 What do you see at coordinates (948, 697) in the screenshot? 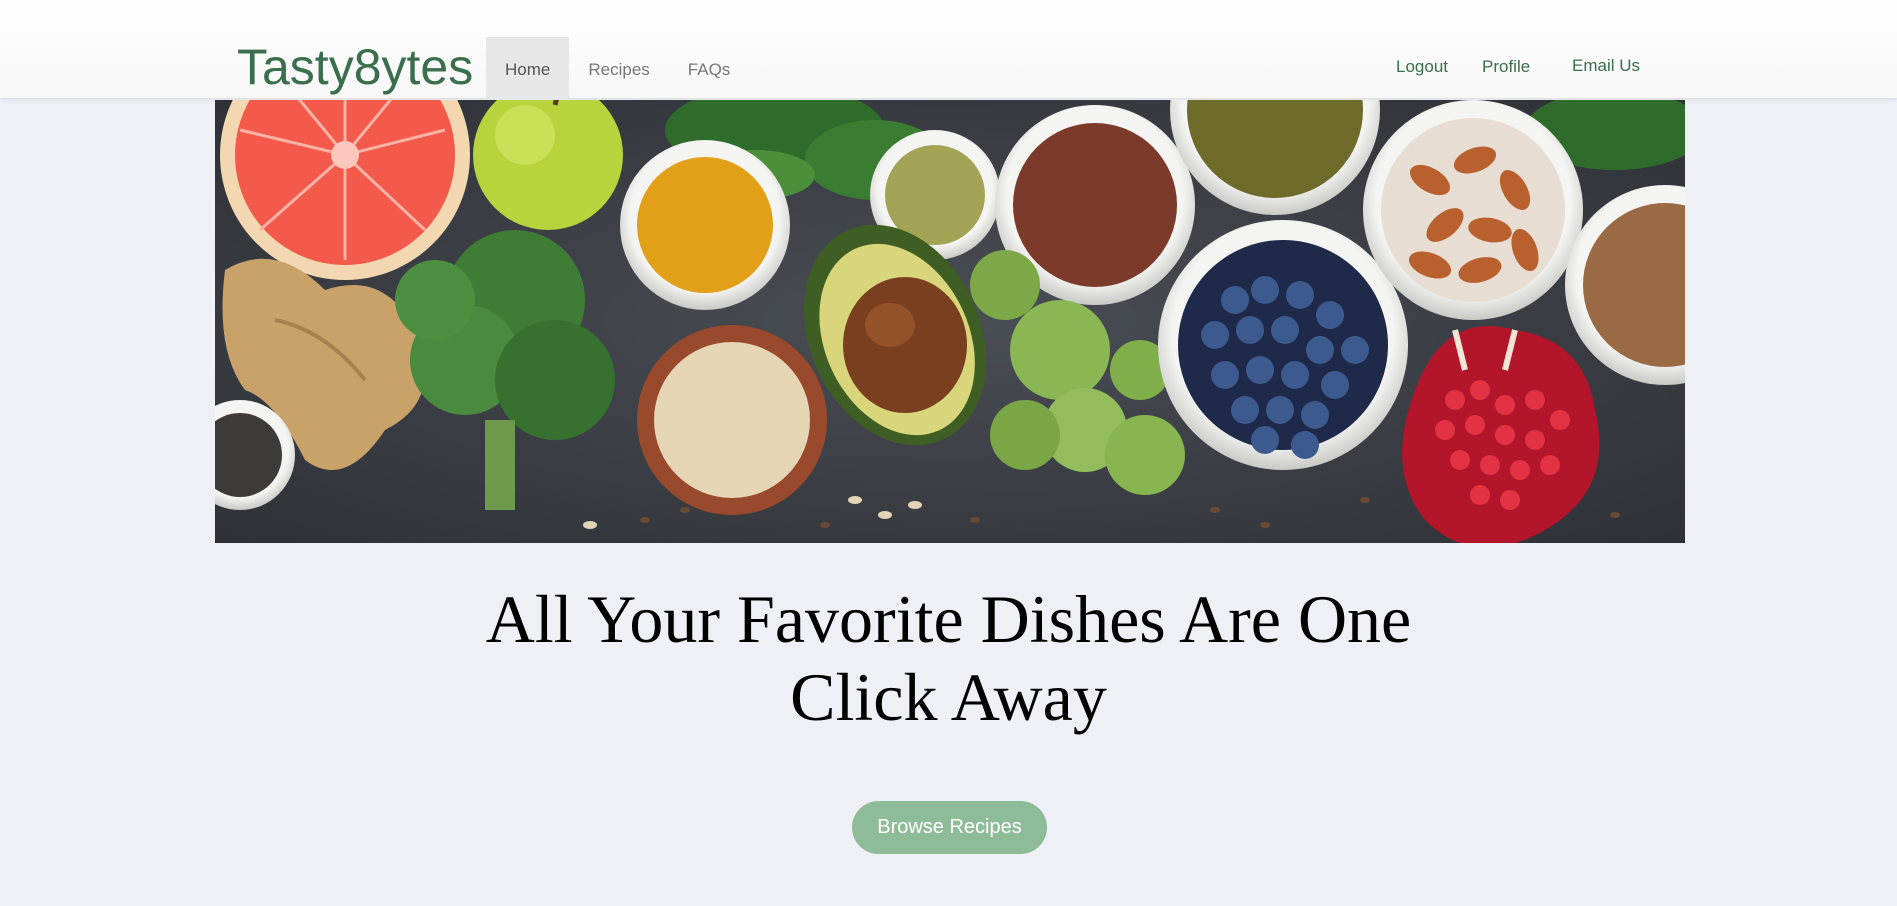
I see `headline-line-2: Click Away` at bounding box center [948, 697].